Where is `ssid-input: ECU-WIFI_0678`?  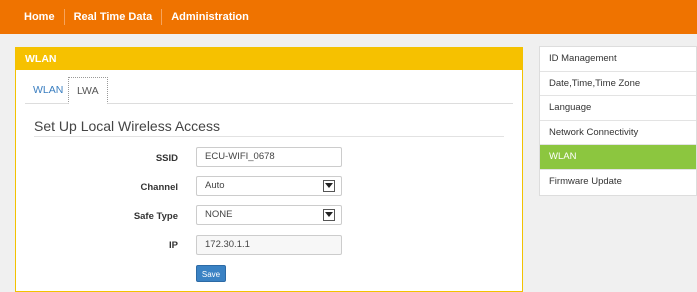 ssid-input: ECU-WIFI_0678 is located at coordinates (269, 157).